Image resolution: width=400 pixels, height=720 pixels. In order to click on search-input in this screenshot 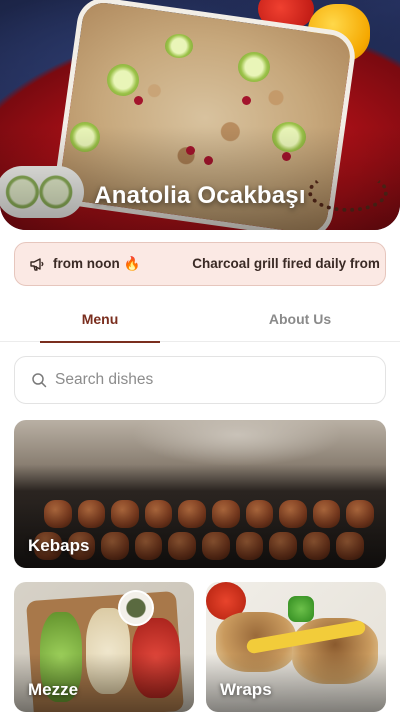, I will do `click(205, 380)`.